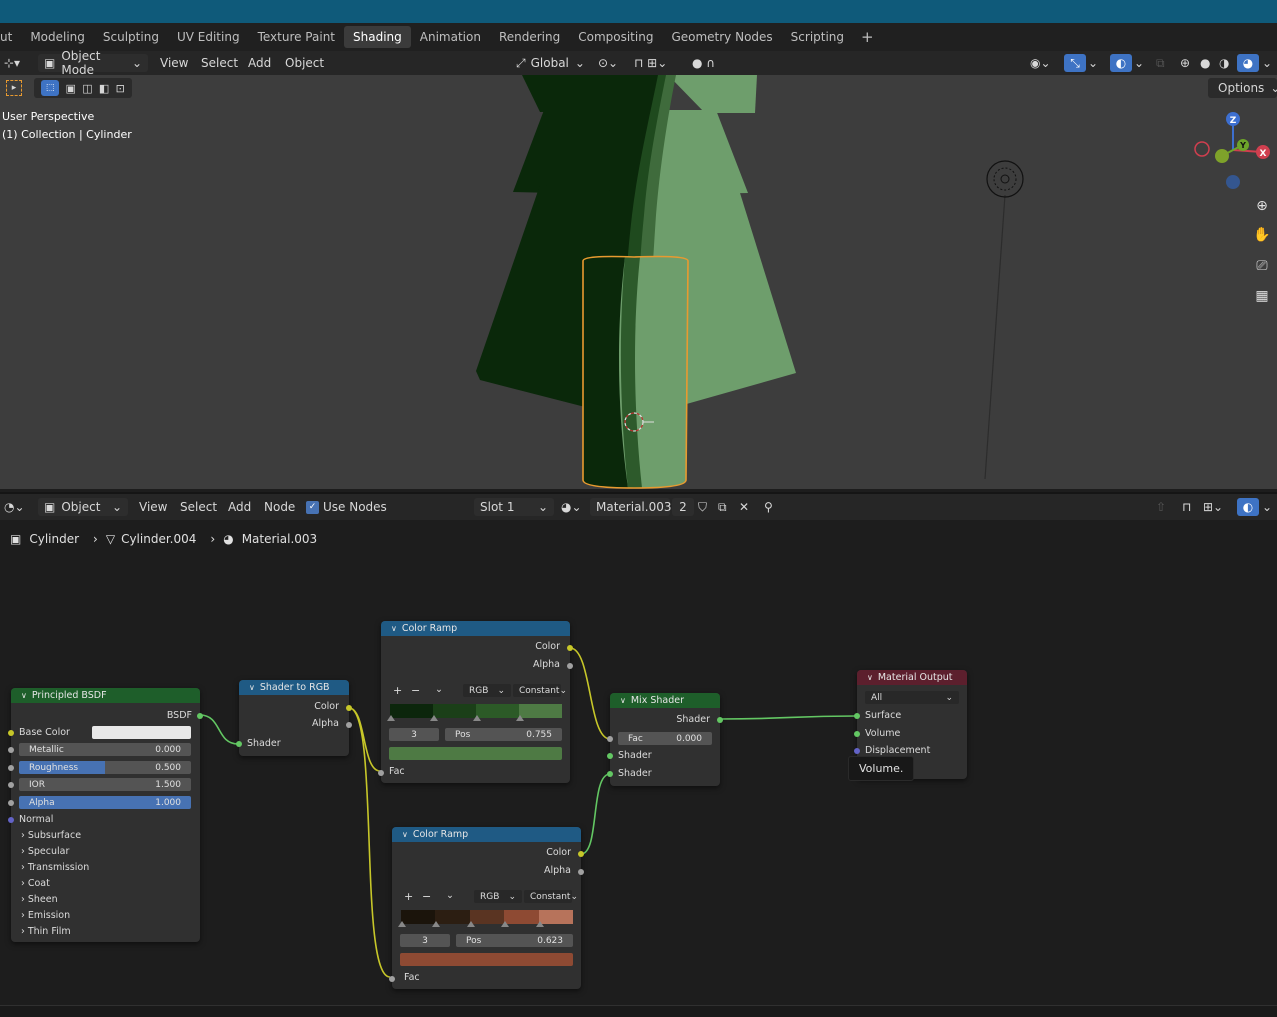  Describe the element at coordinates (1222, 156) in the screenshot. I see `gizmo-neg-y` at that location.